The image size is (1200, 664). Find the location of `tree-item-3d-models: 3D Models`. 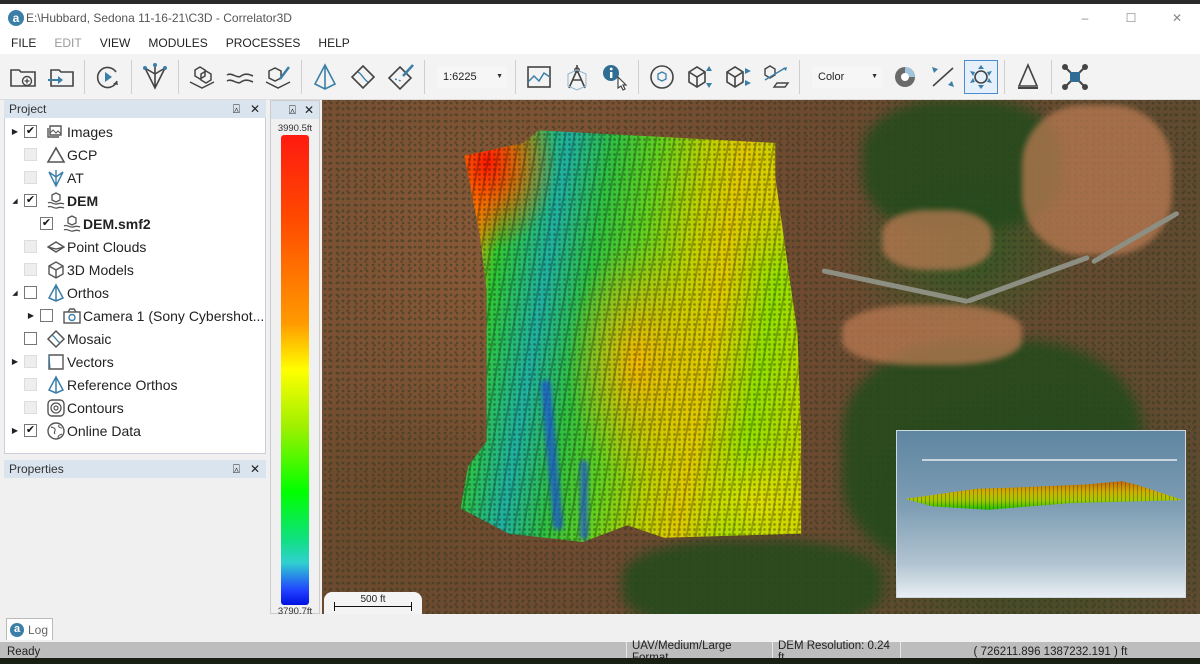

tree-item-3d-models: 3D Models is located at coordinates (135, 269).